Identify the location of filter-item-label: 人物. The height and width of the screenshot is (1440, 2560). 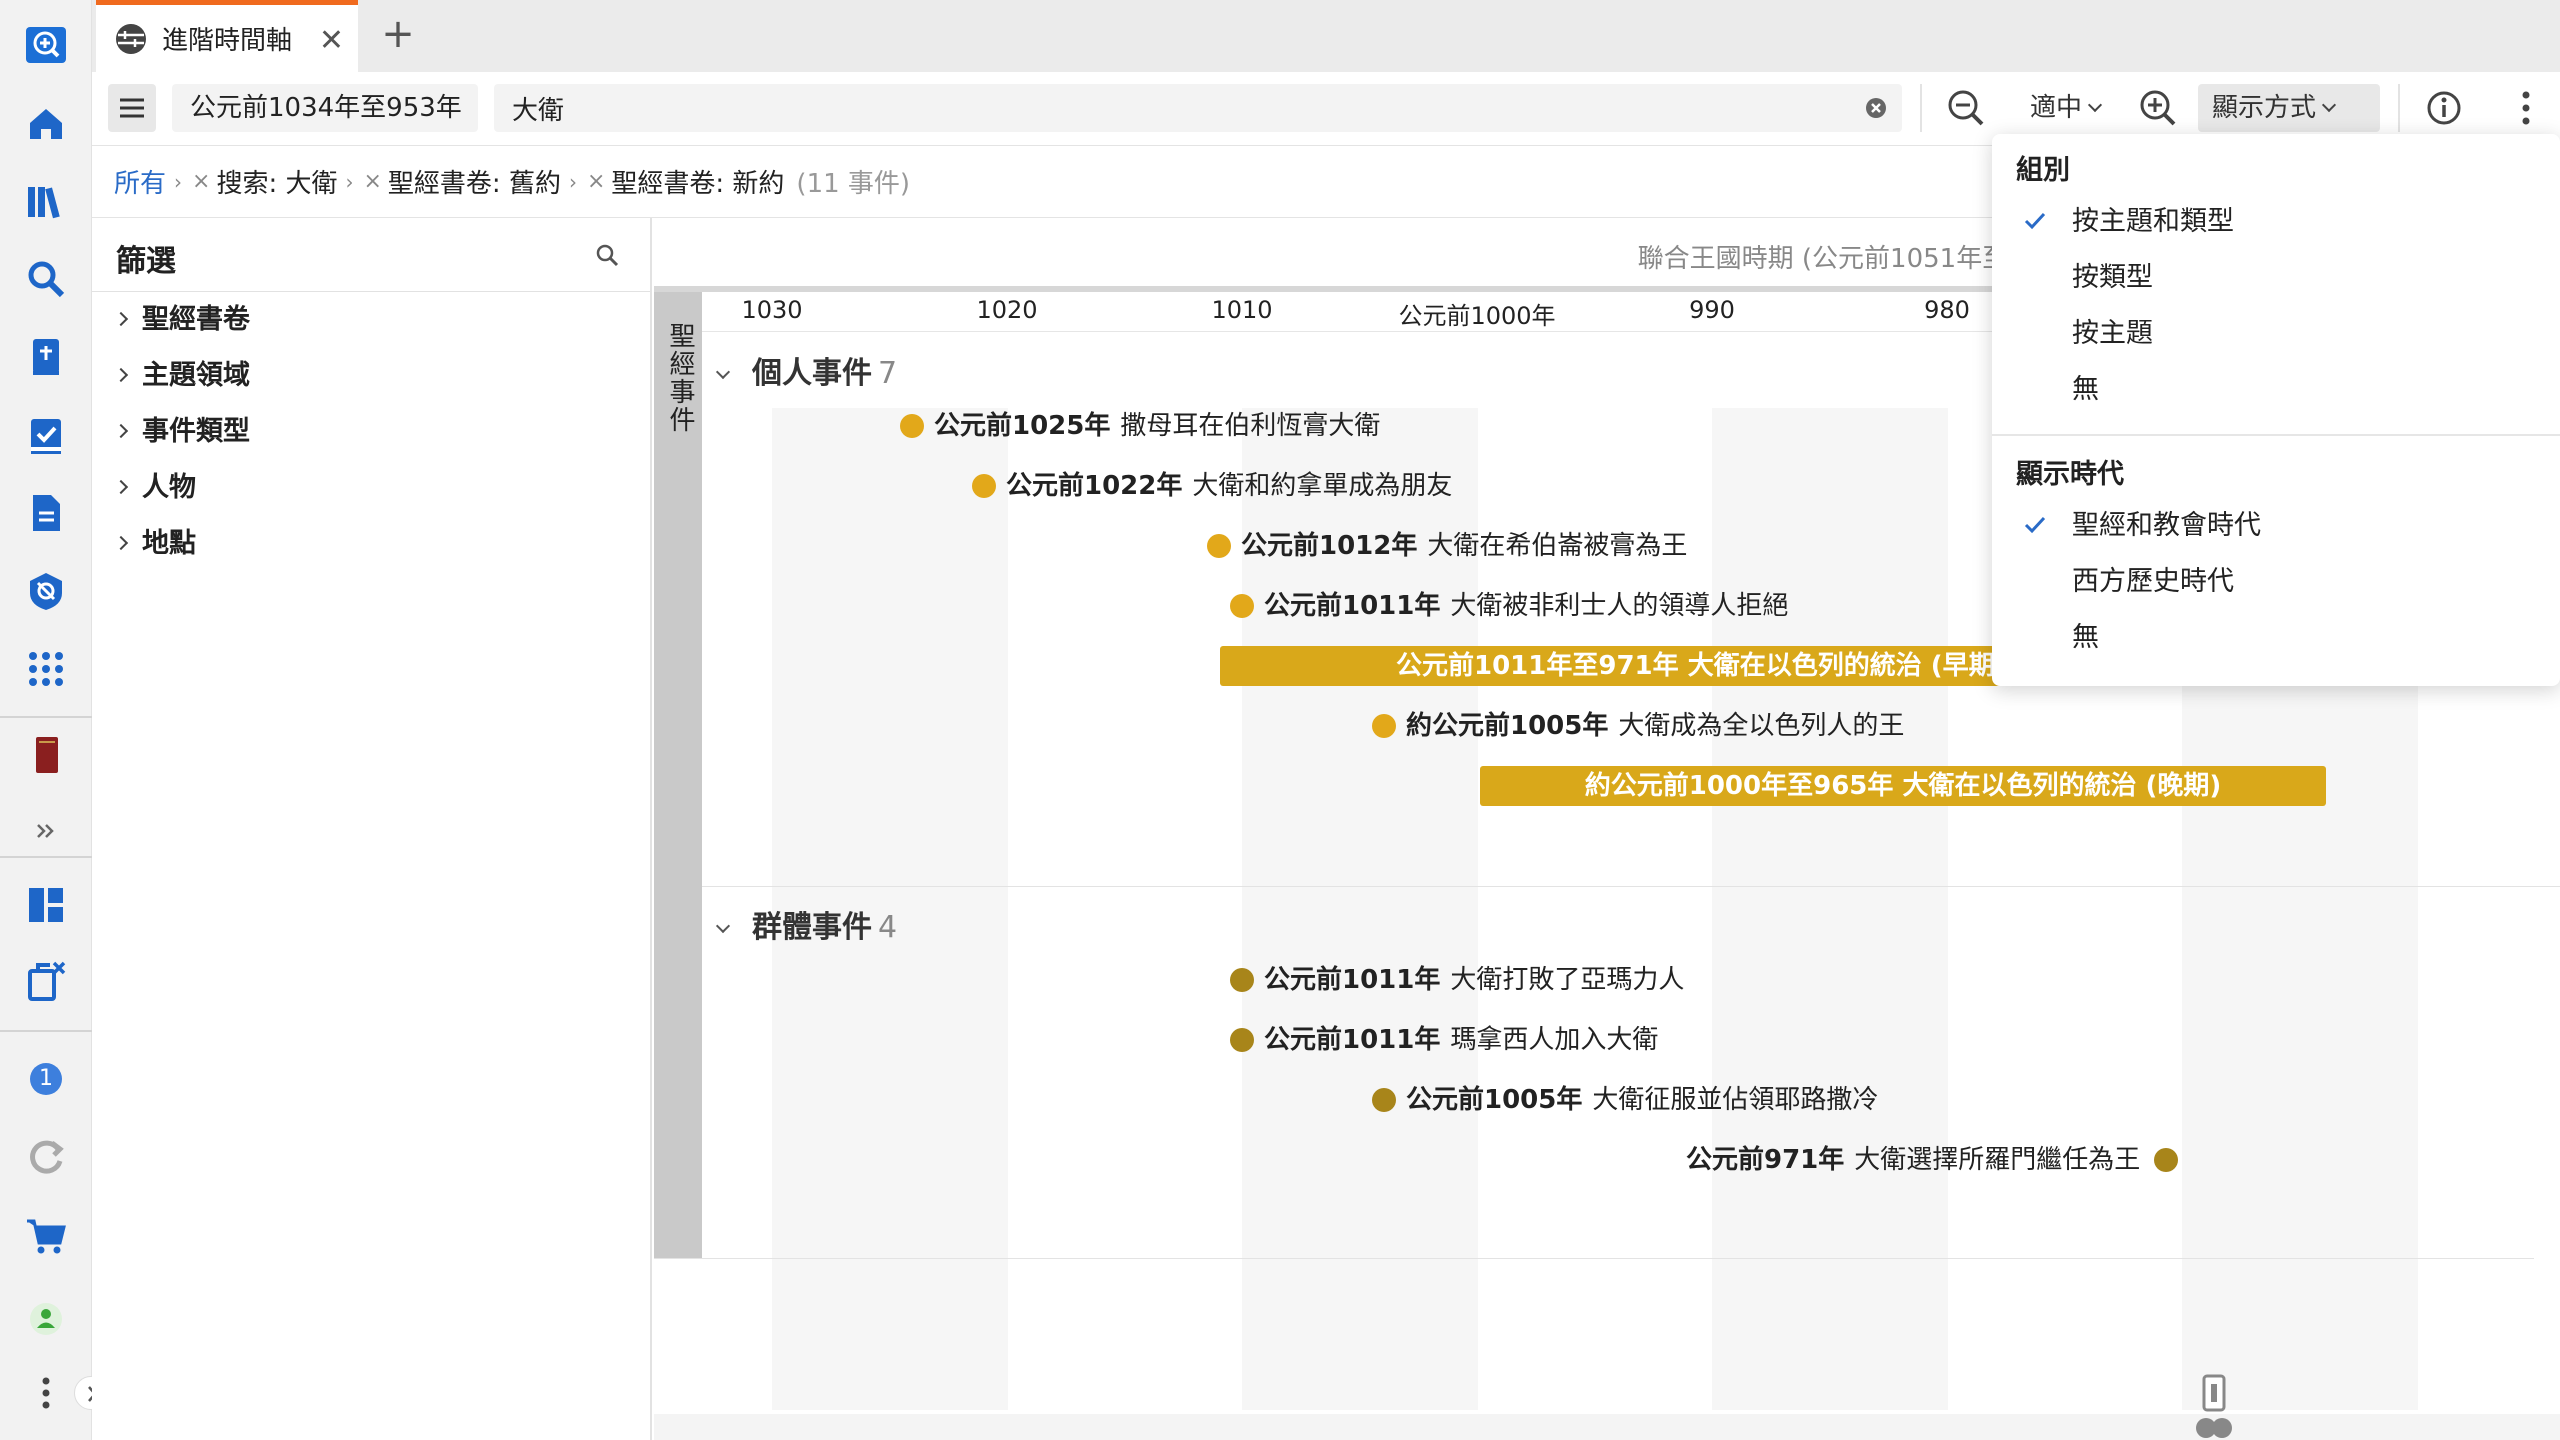
(169, 487).